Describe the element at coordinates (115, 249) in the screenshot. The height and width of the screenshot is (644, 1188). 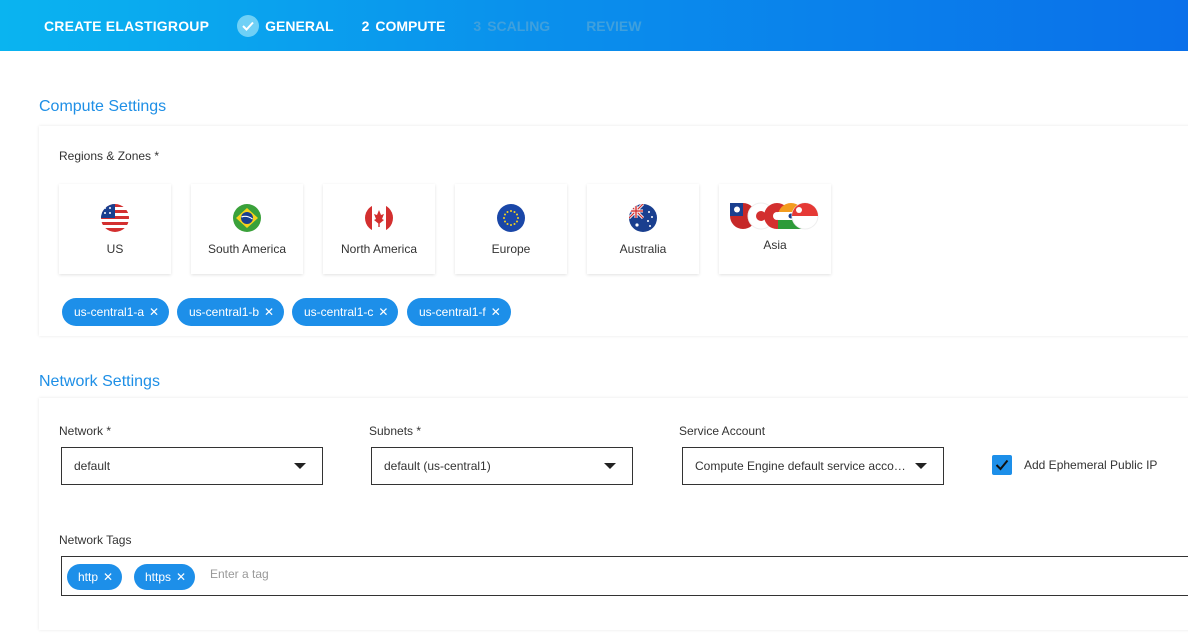
I see `region-us-label: US` at that location.